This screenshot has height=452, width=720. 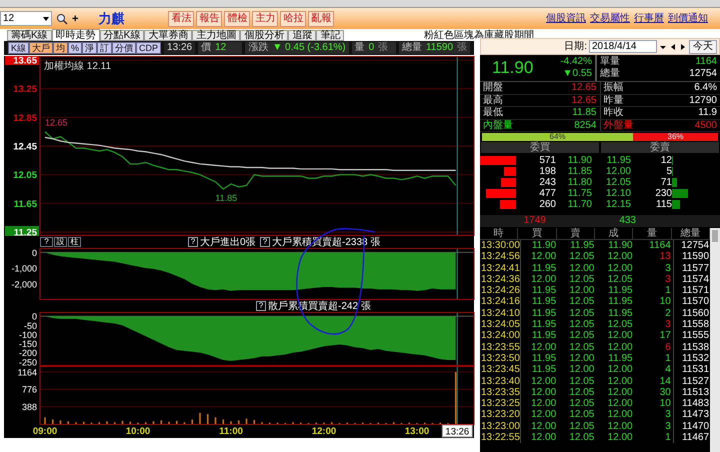 What do you see at coordinates (60, 48) in the screenshot?
I see `chart-toggle: 均` at bounding box center [60, 48].